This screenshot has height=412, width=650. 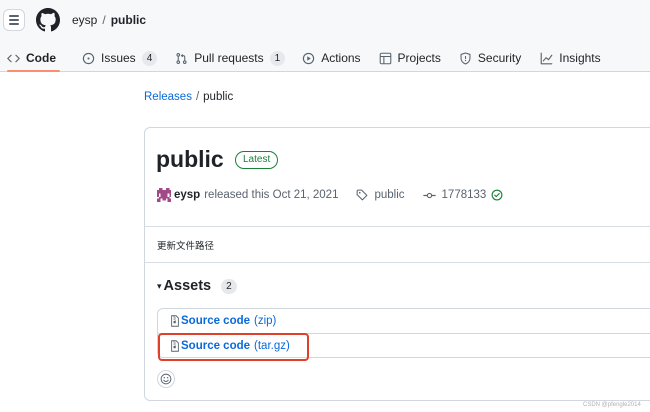 I want to click on tab-projects: Projects, so click(x=410, y=58).